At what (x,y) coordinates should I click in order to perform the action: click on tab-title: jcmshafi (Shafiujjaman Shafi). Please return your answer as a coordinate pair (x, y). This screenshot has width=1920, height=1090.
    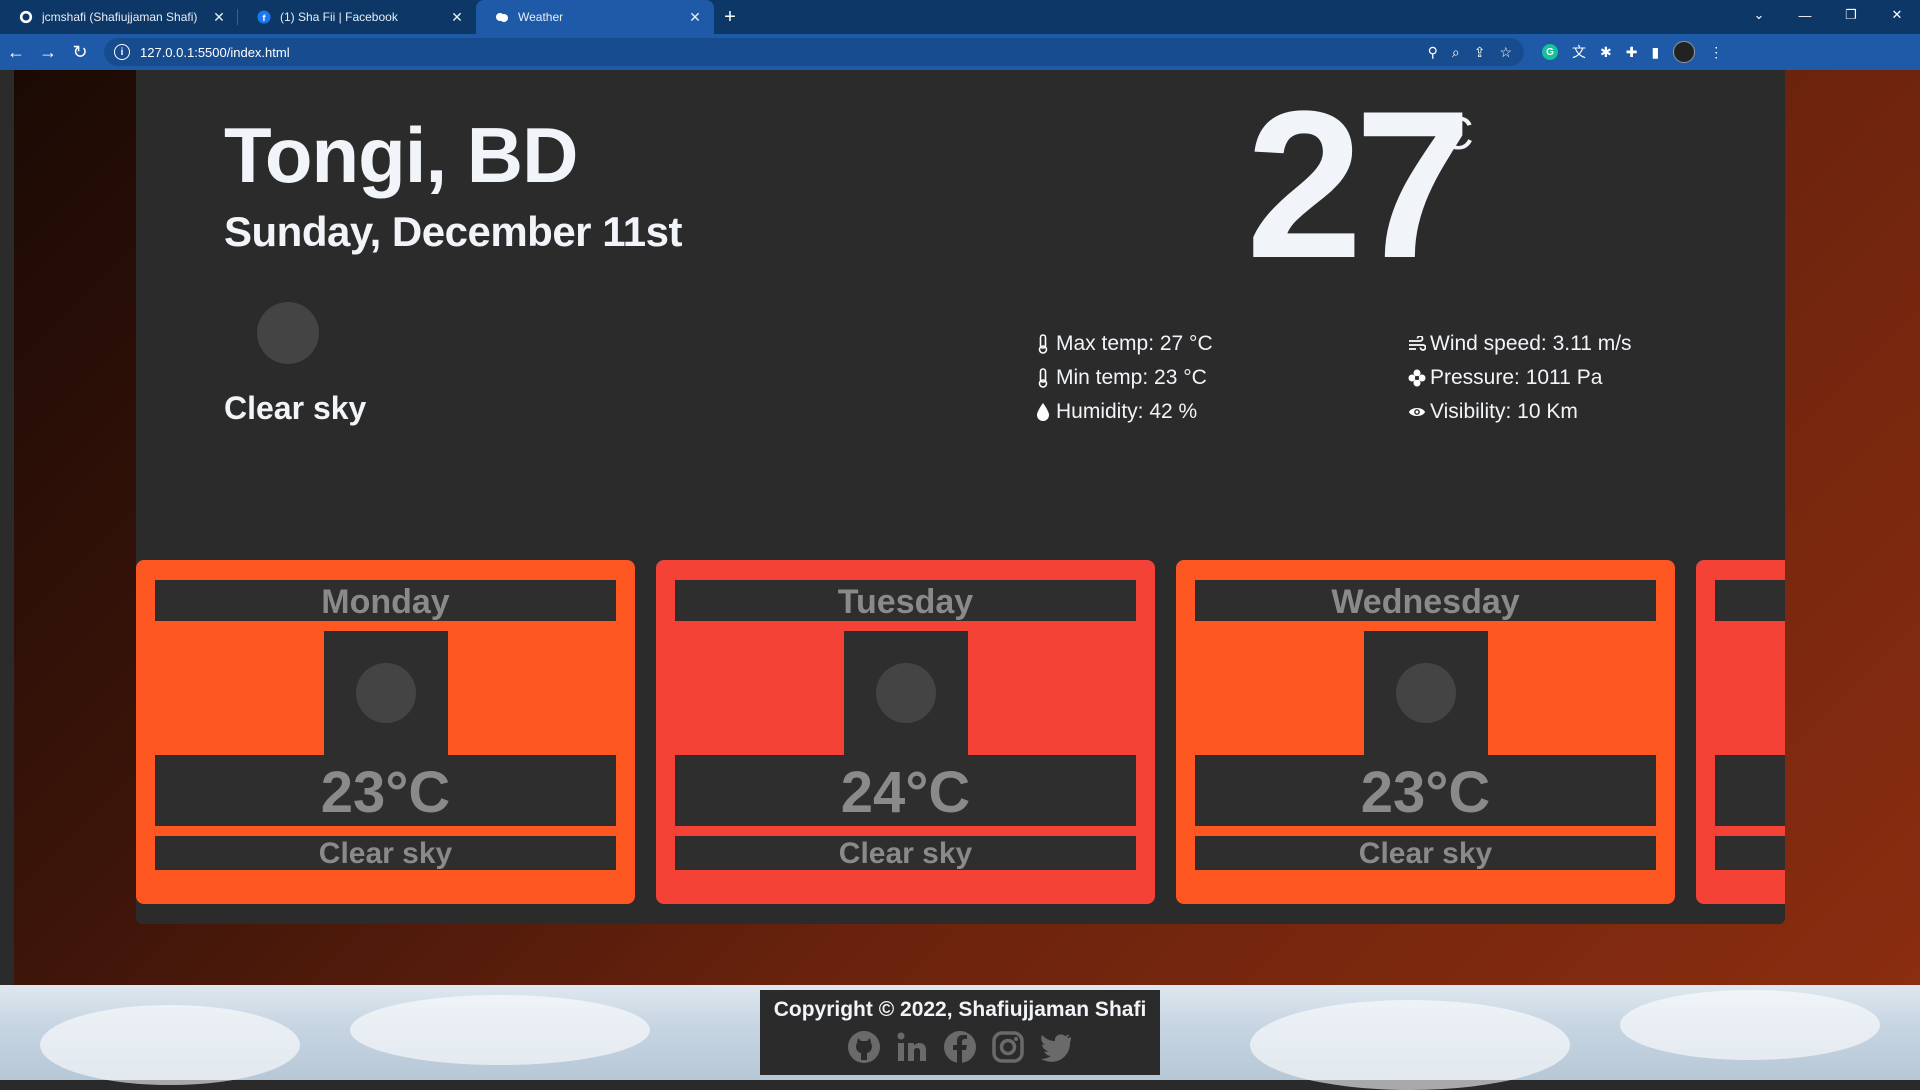
    Looking at the image, I should click on (120, 17).